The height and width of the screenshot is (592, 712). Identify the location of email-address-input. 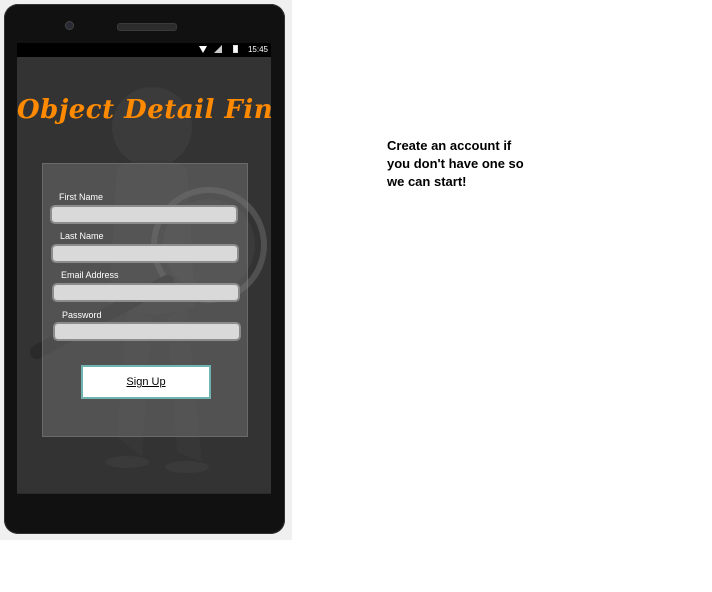
(146, 292).